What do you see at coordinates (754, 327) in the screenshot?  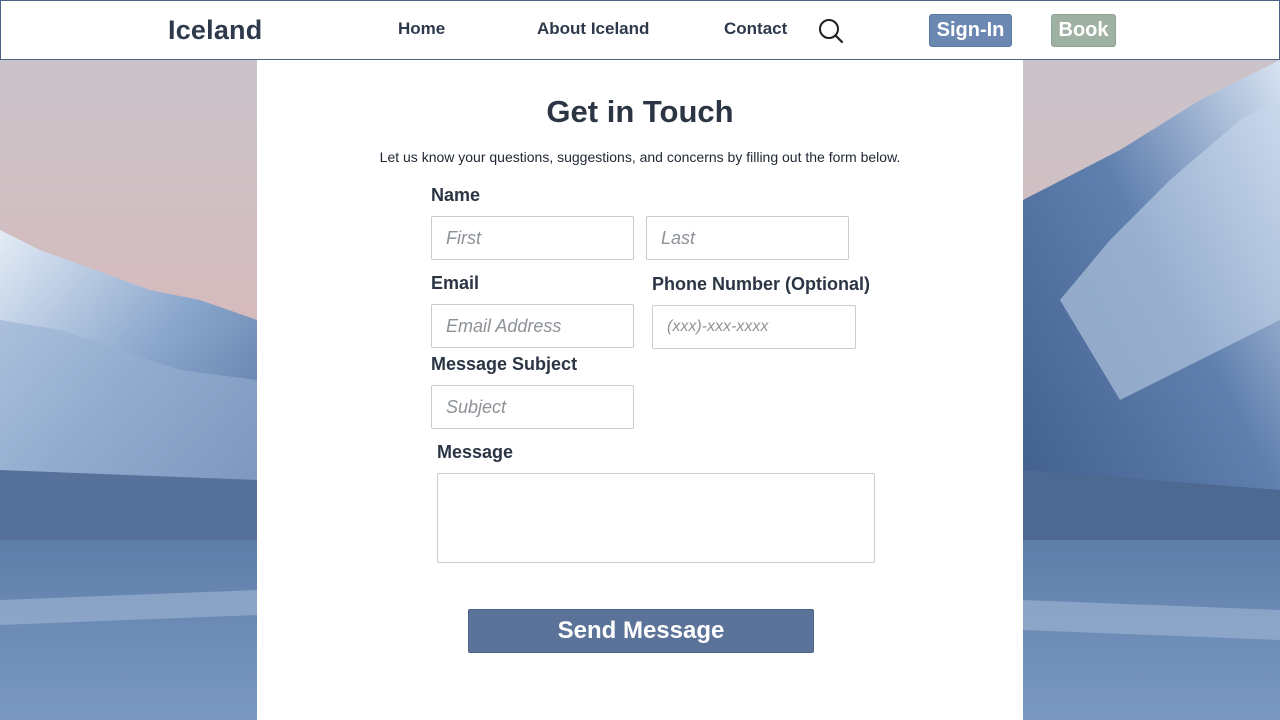 I see `phone-field` at bounding box center [754, 327].